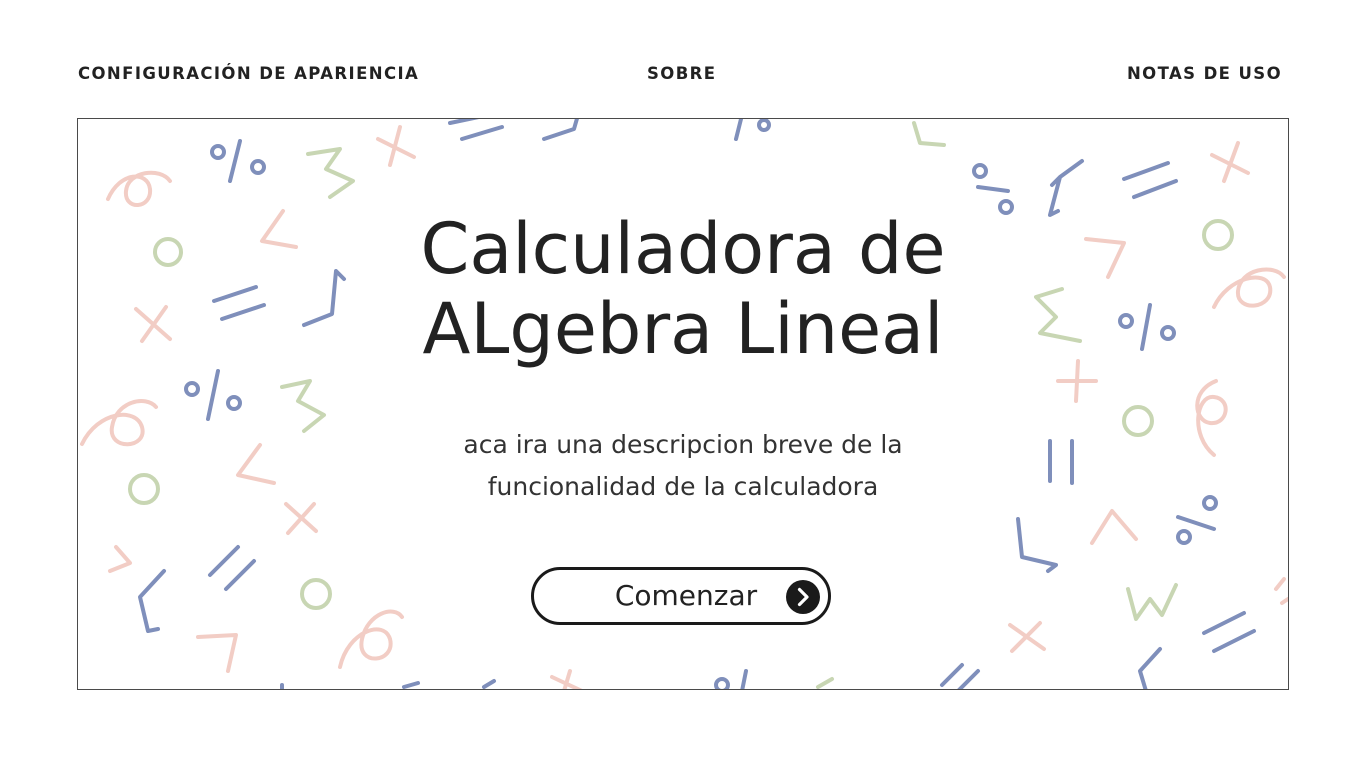  What do you see at coordinates (683, 329) in the screenshot?
I see `page-title-line-2: ALgebra Lineal` at bounding box center [683, 329].